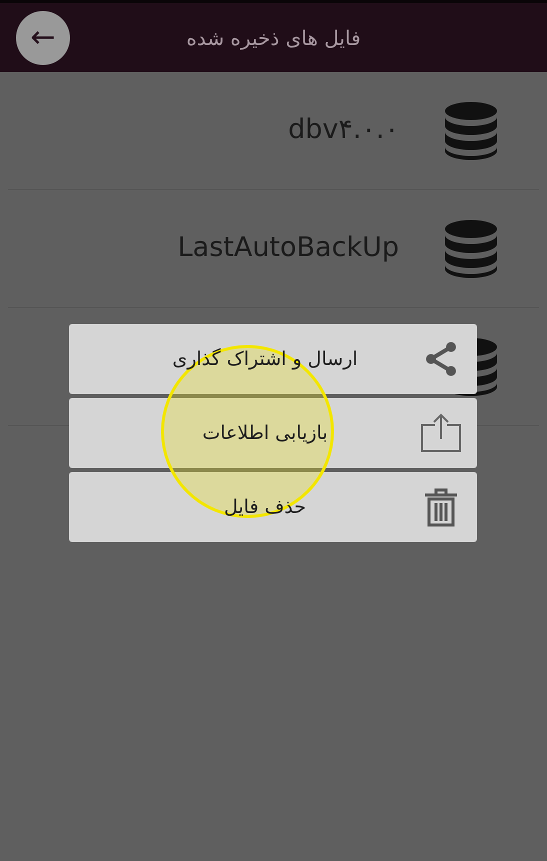  Describe the element at coordinates (441, 433) in the screenshot. I see `upload-icon` at that location.